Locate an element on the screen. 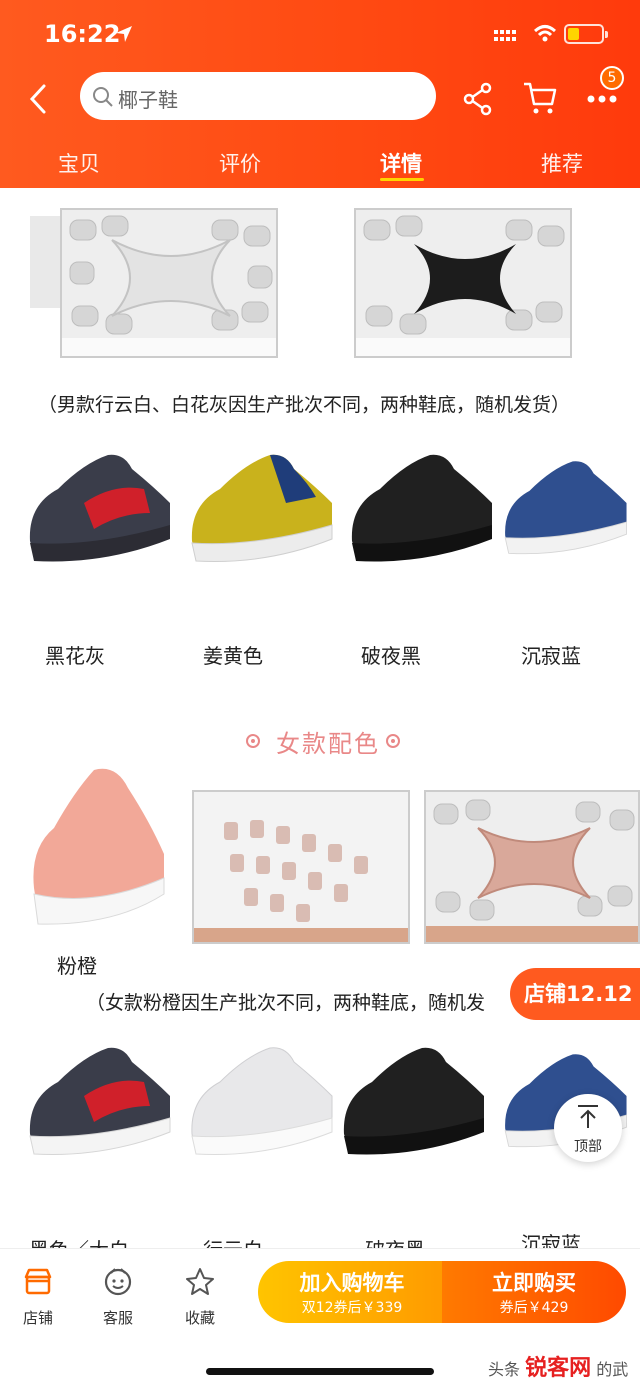 The width and height of the screenshot is (640, 1385). search-placeholder: 椰子鞋 is located at coordinates (148, 100).